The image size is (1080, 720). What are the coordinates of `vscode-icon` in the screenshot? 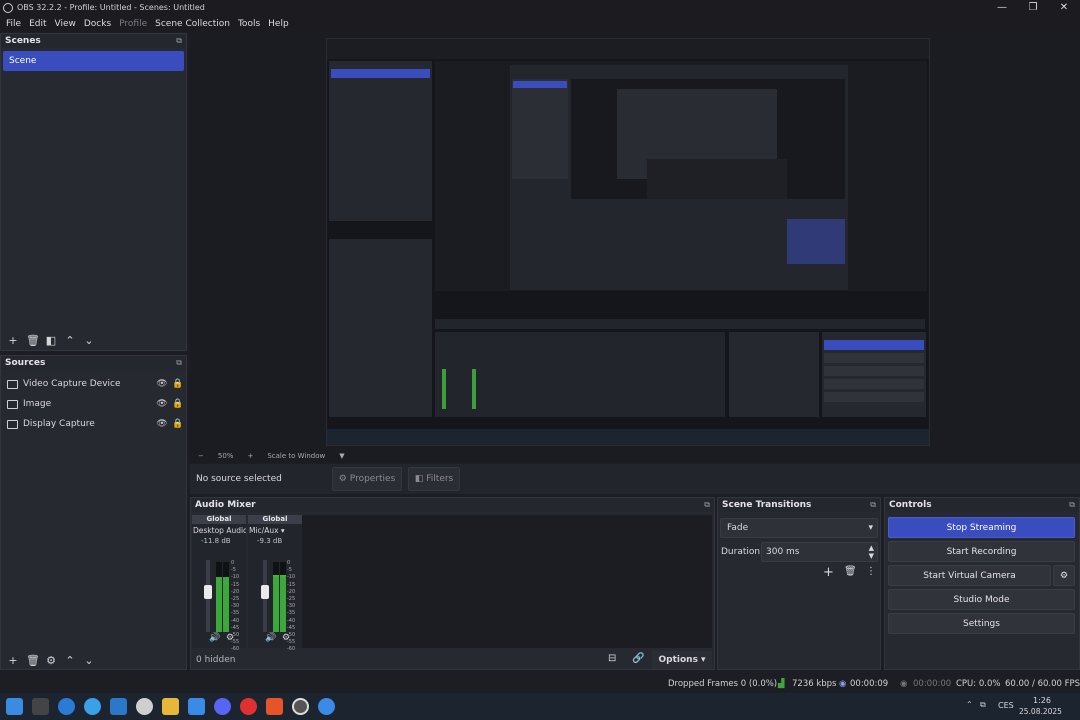 It's located at (118, 706).